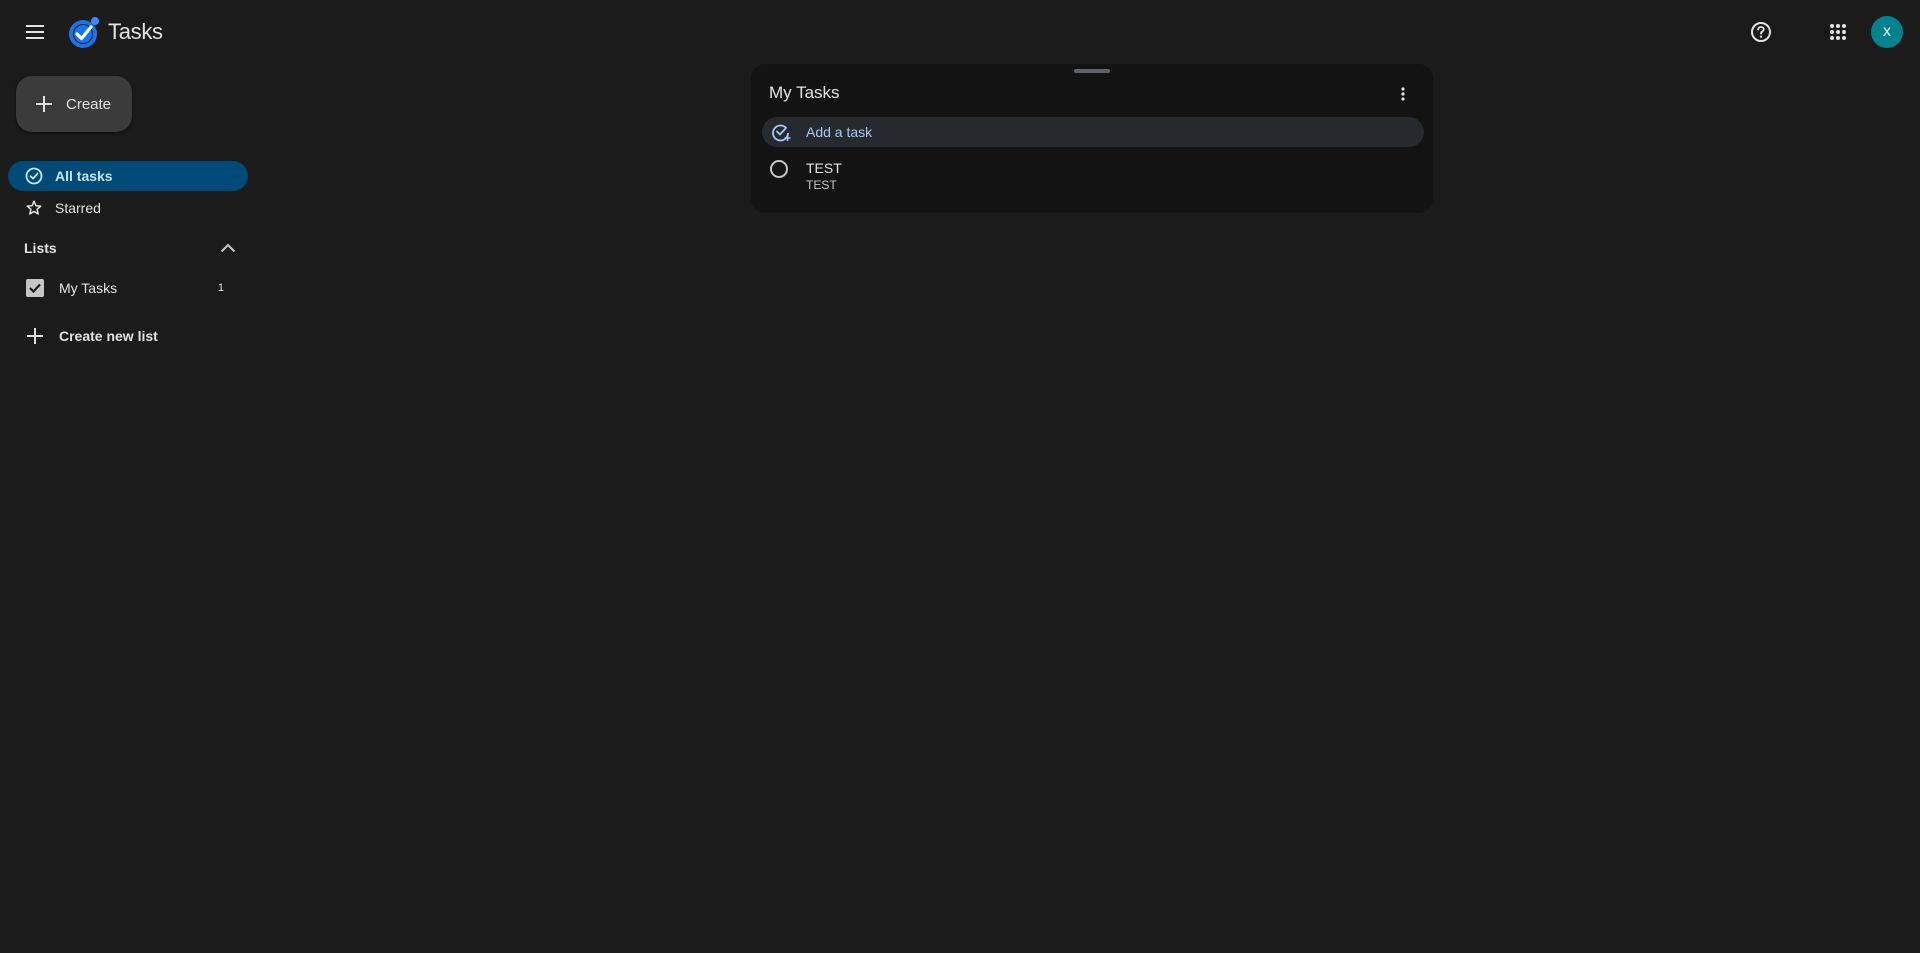 This screenshot has height=953, width=1920. What do you see at coordinates (34, 208) in the screenshot?
I see `star-icon` at bounding box center [34, 208].